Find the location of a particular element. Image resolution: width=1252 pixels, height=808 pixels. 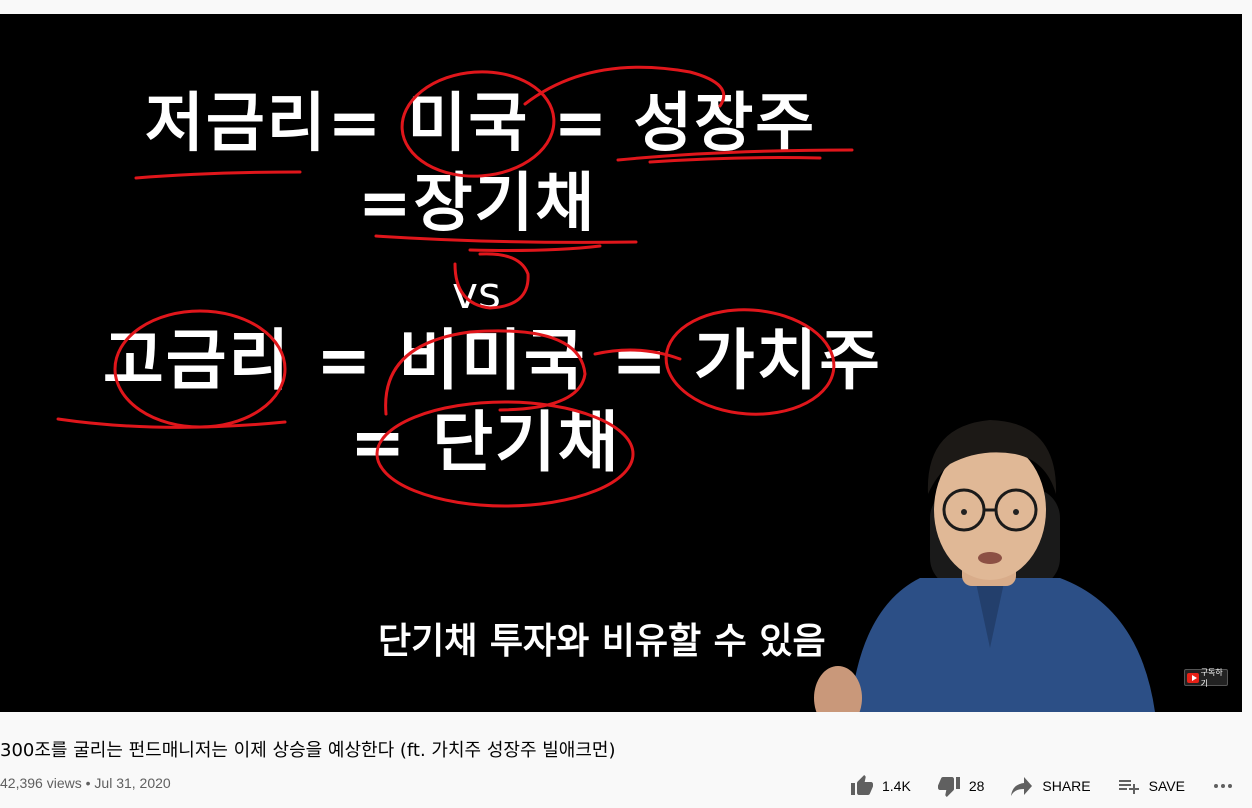

more-actions-button is located at coordinates (1223, 786).